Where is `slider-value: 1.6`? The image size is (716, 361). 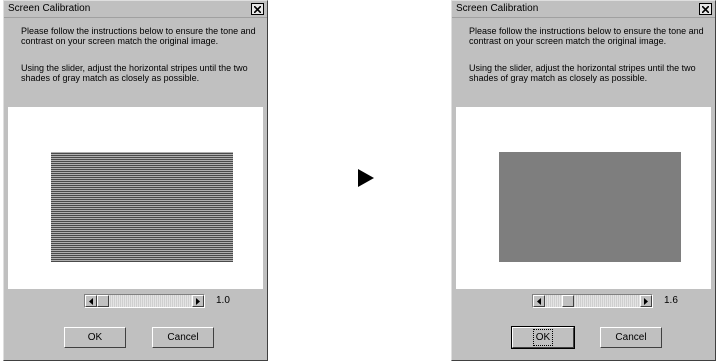
slider-value: 1.6 is located at coordinates (671, 300).